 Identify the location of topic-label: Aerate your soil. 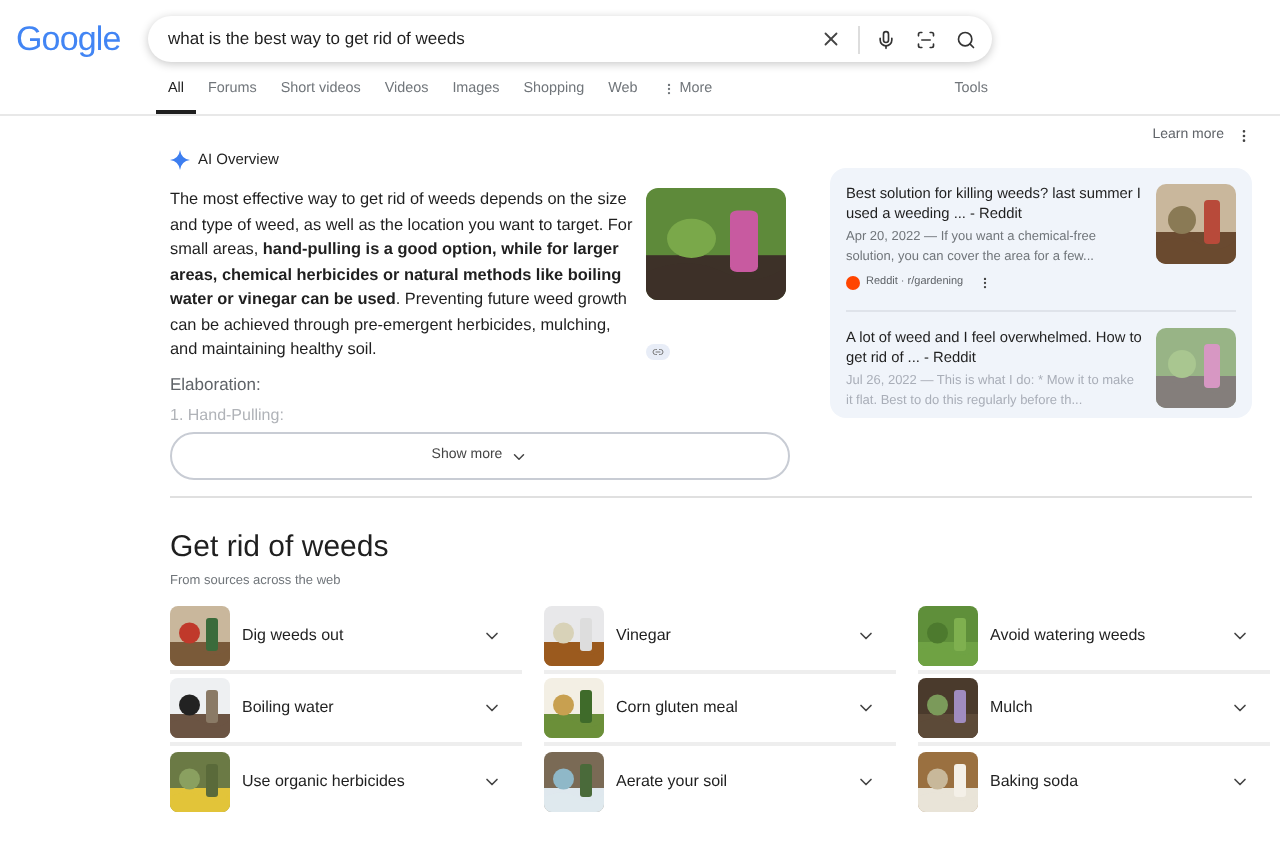
(673, 782).